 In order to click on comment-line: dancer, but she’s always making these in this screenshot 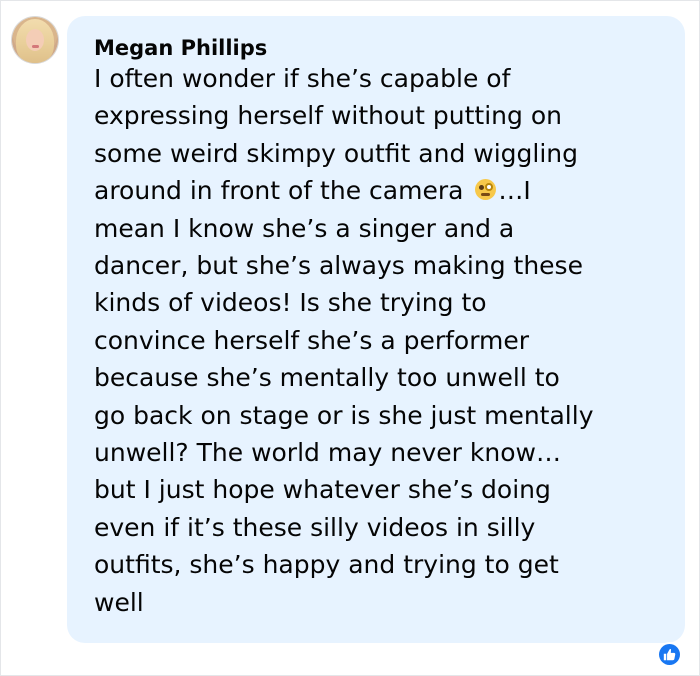, I will do `click(338, 266)`.